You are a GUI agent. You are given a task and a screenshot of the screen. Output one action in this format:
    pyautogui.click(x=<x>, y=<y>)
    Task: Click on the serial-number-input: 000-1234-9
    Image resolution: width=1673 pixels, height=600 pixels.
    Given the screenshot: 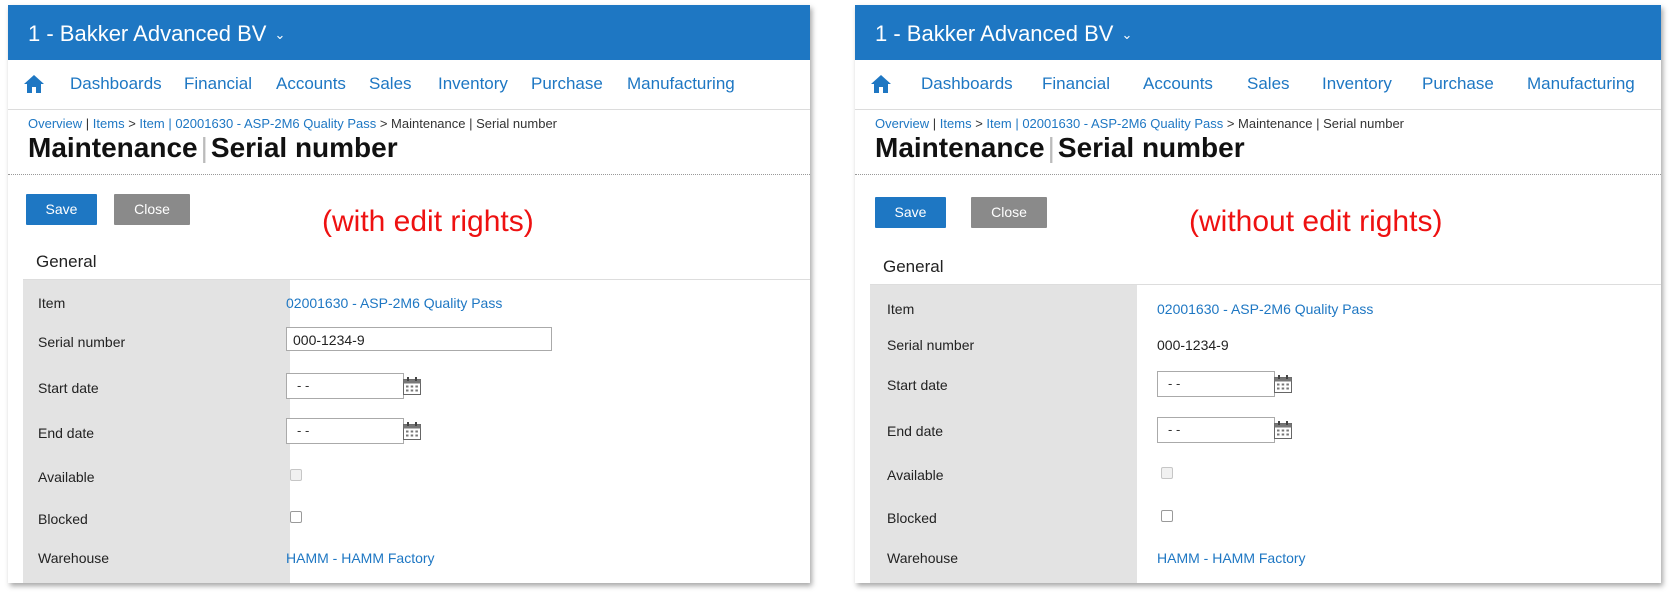 What is the action you would take?
    pyautogui.click(x=419, y=339)
    